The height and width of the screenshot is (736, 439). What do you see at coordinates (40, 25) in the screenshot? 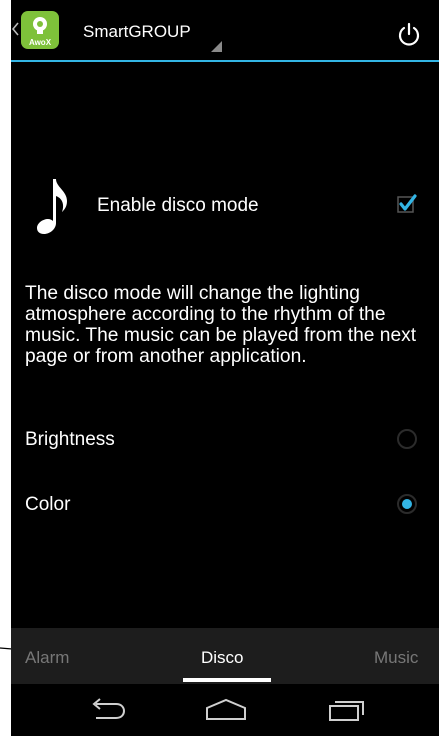
I see `bulb-icon` at bounding box center [40, 25].